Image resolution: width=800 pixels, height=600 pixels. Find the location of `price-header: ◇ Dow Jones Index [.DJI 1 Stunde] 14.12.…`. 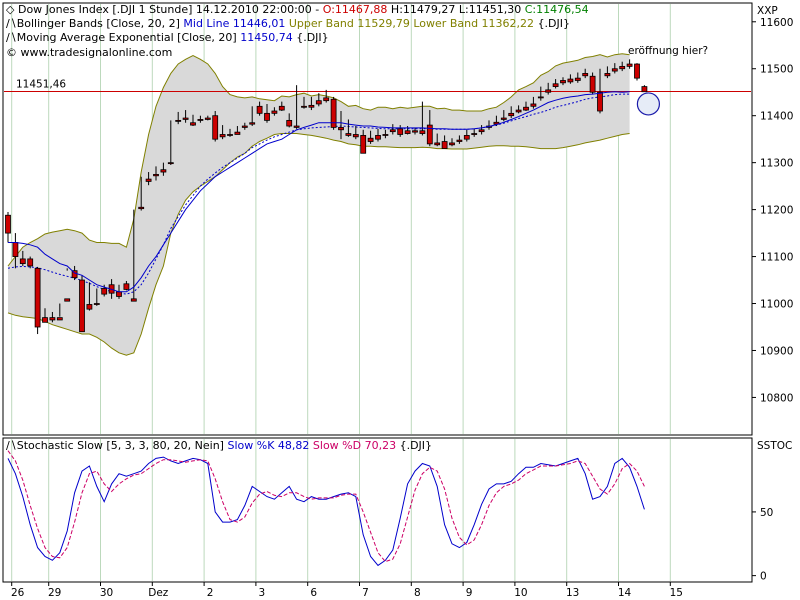

price-header: ◇ Dow Jones Index [.DJI 1 Stunde] 14.12.… is located at coordinates (297, 9).